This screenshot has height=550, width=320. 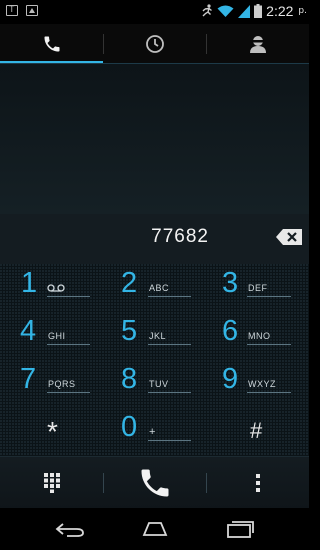 I want to click on status-icons: 2:22 p., so click(x=254, y=11).